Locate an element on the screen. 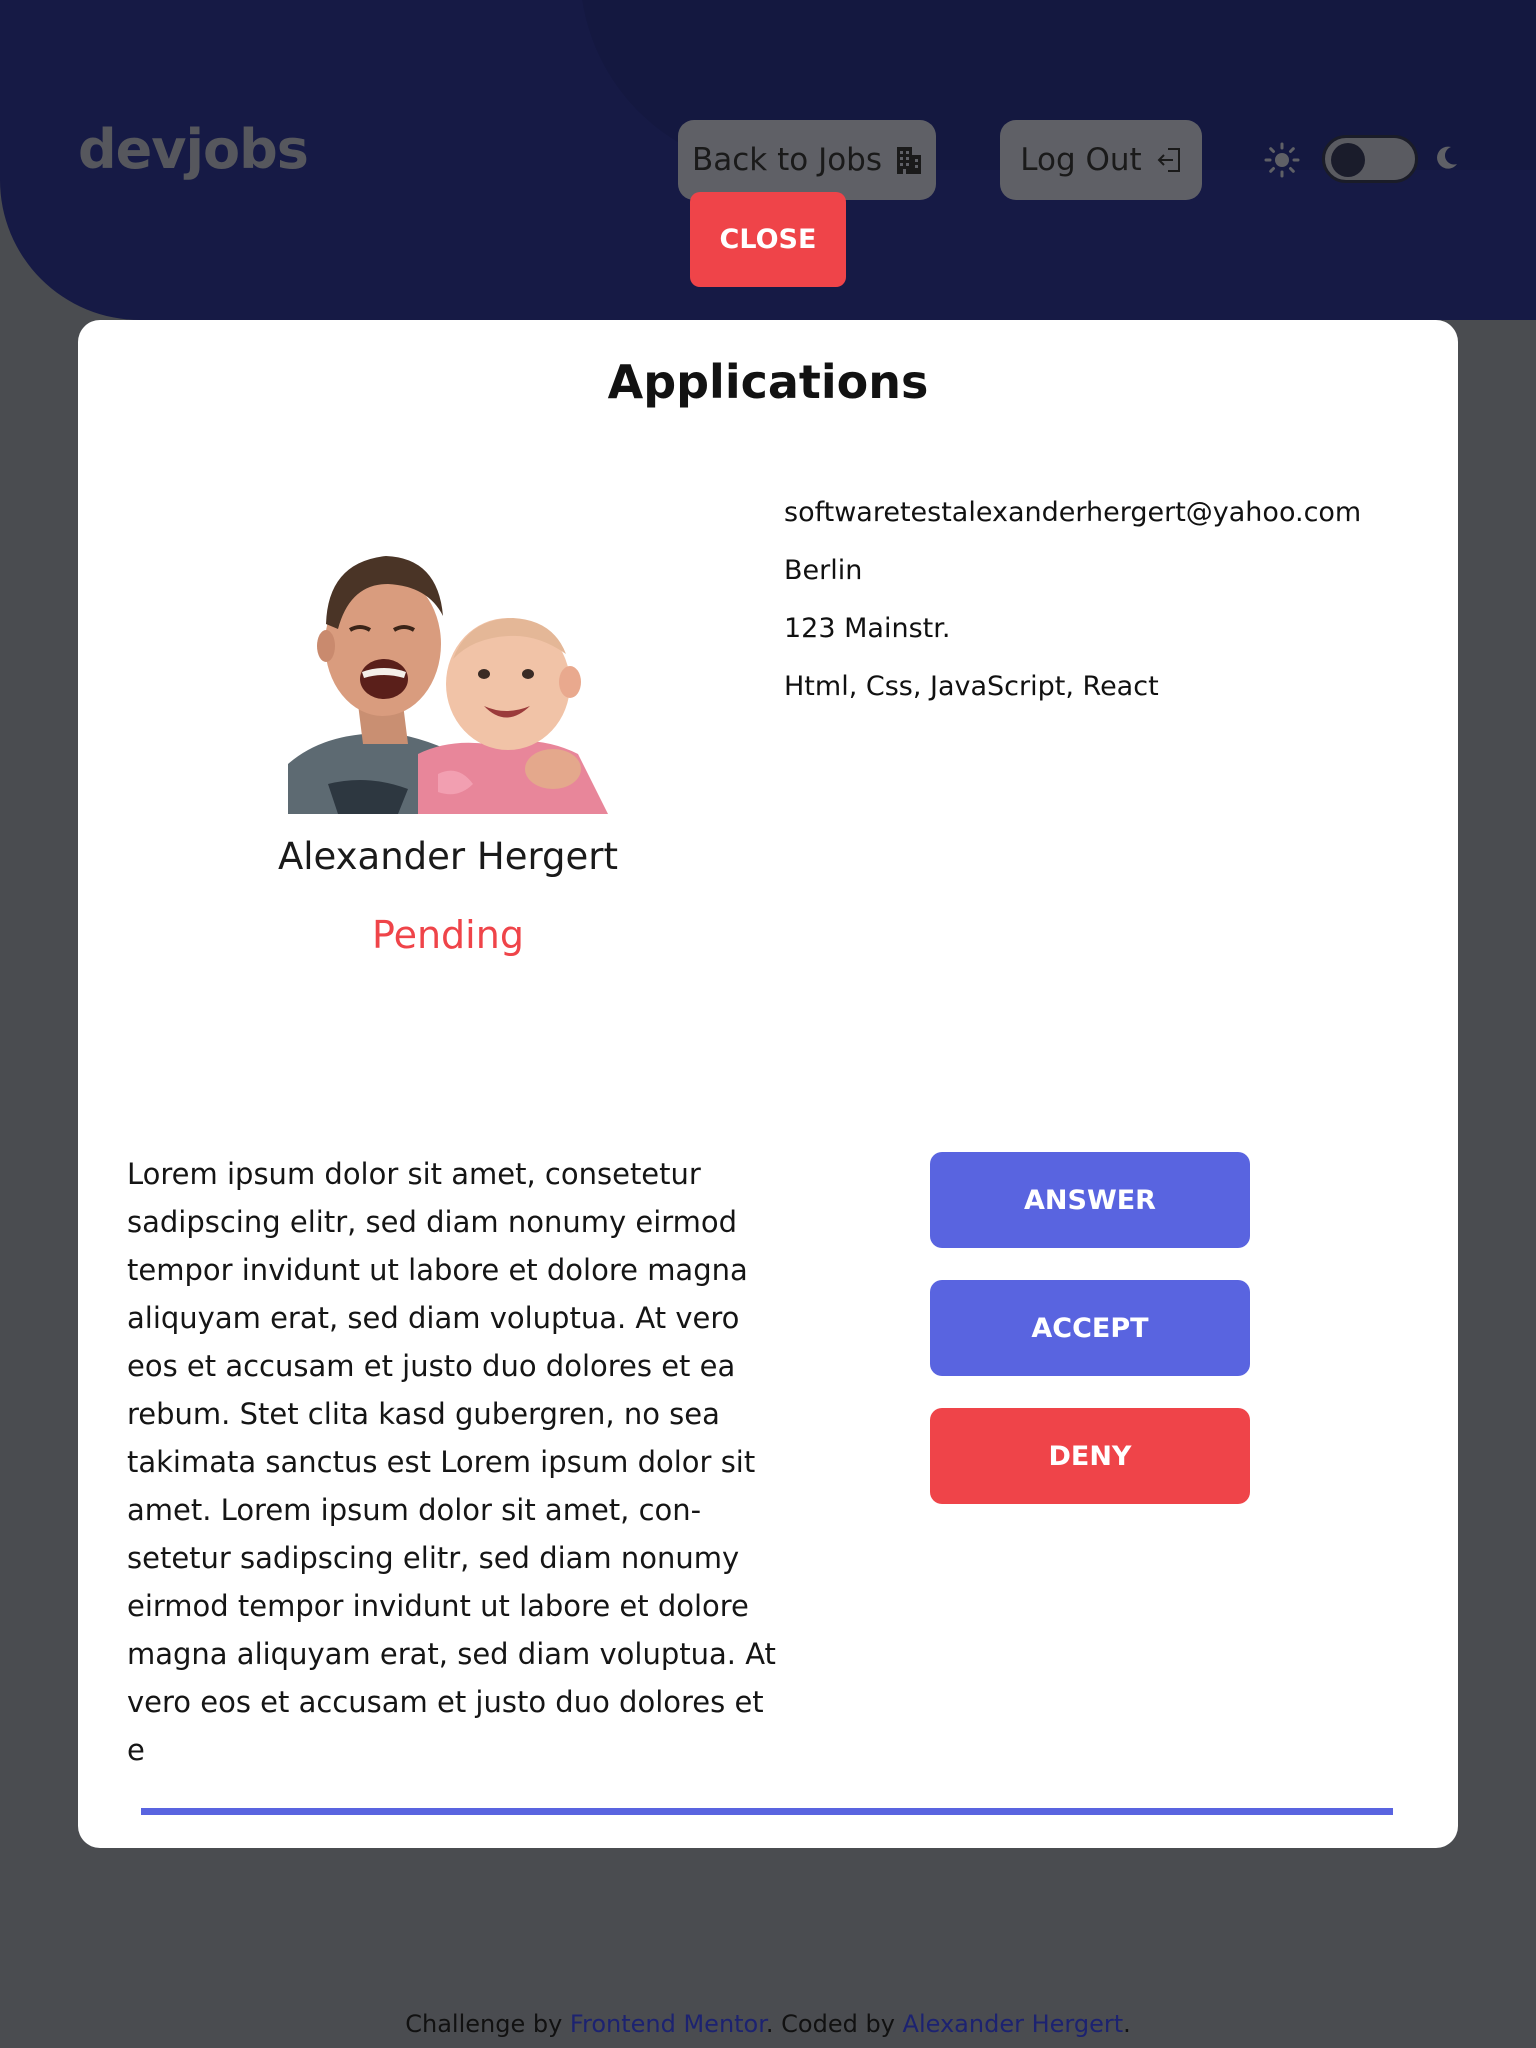 This screenshot has width=1536, height=2048. moon-icon is located at coordinates (1446, 160).